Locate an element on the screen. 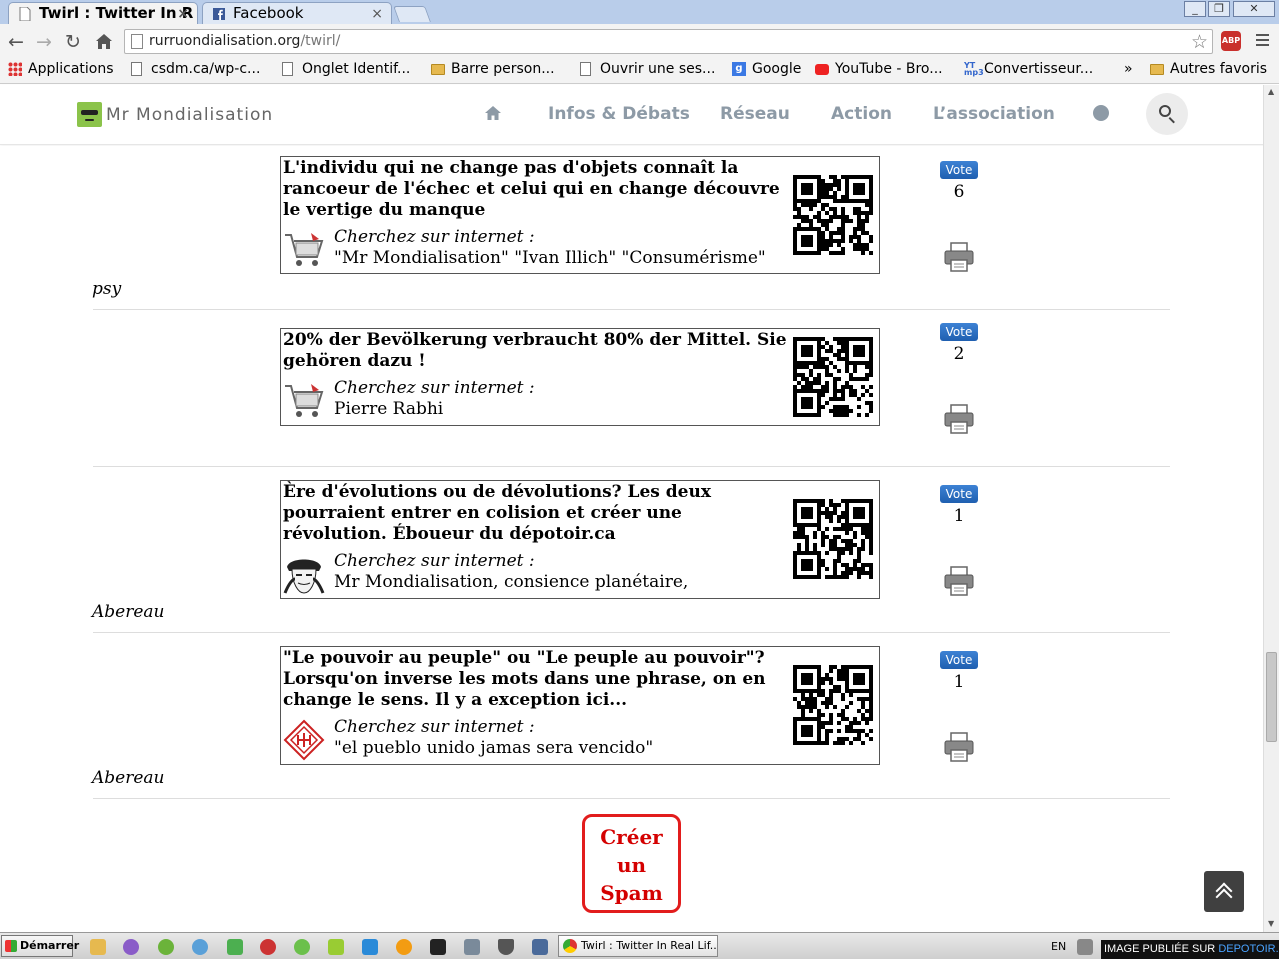 The image size is (1279, 959). editor-icon is located at coordinates (336, 947).